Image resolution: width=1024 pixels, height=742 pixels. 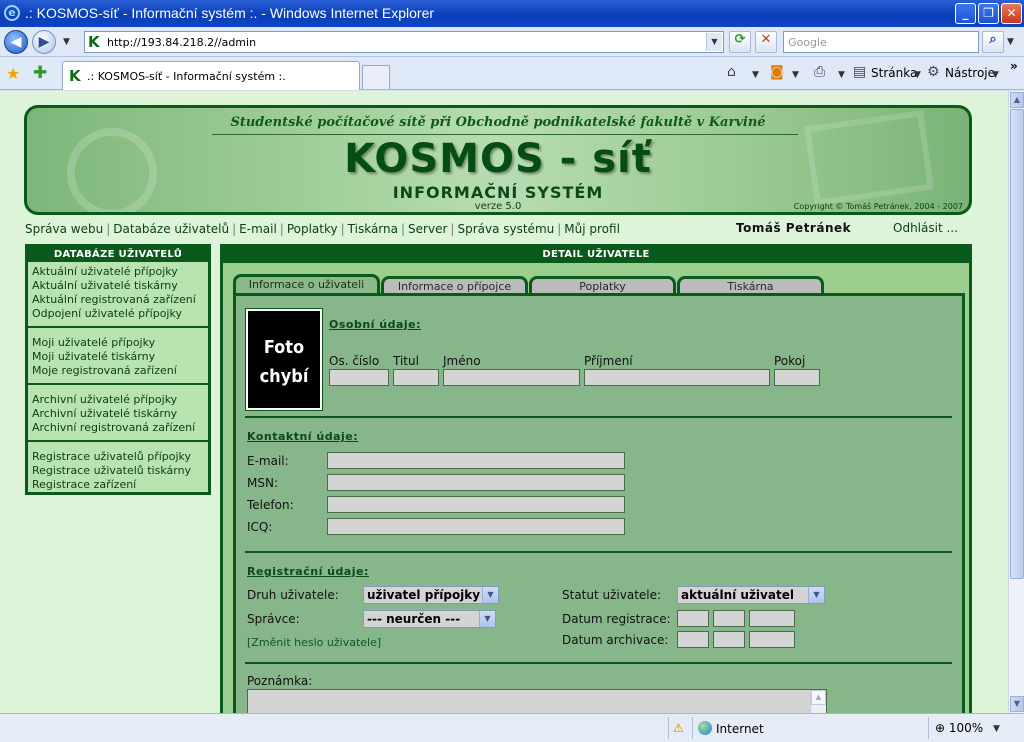 What do you see at coordinates (476, 482) in the screenshot?
I see `msn-field` at bounding box center [476, 482].